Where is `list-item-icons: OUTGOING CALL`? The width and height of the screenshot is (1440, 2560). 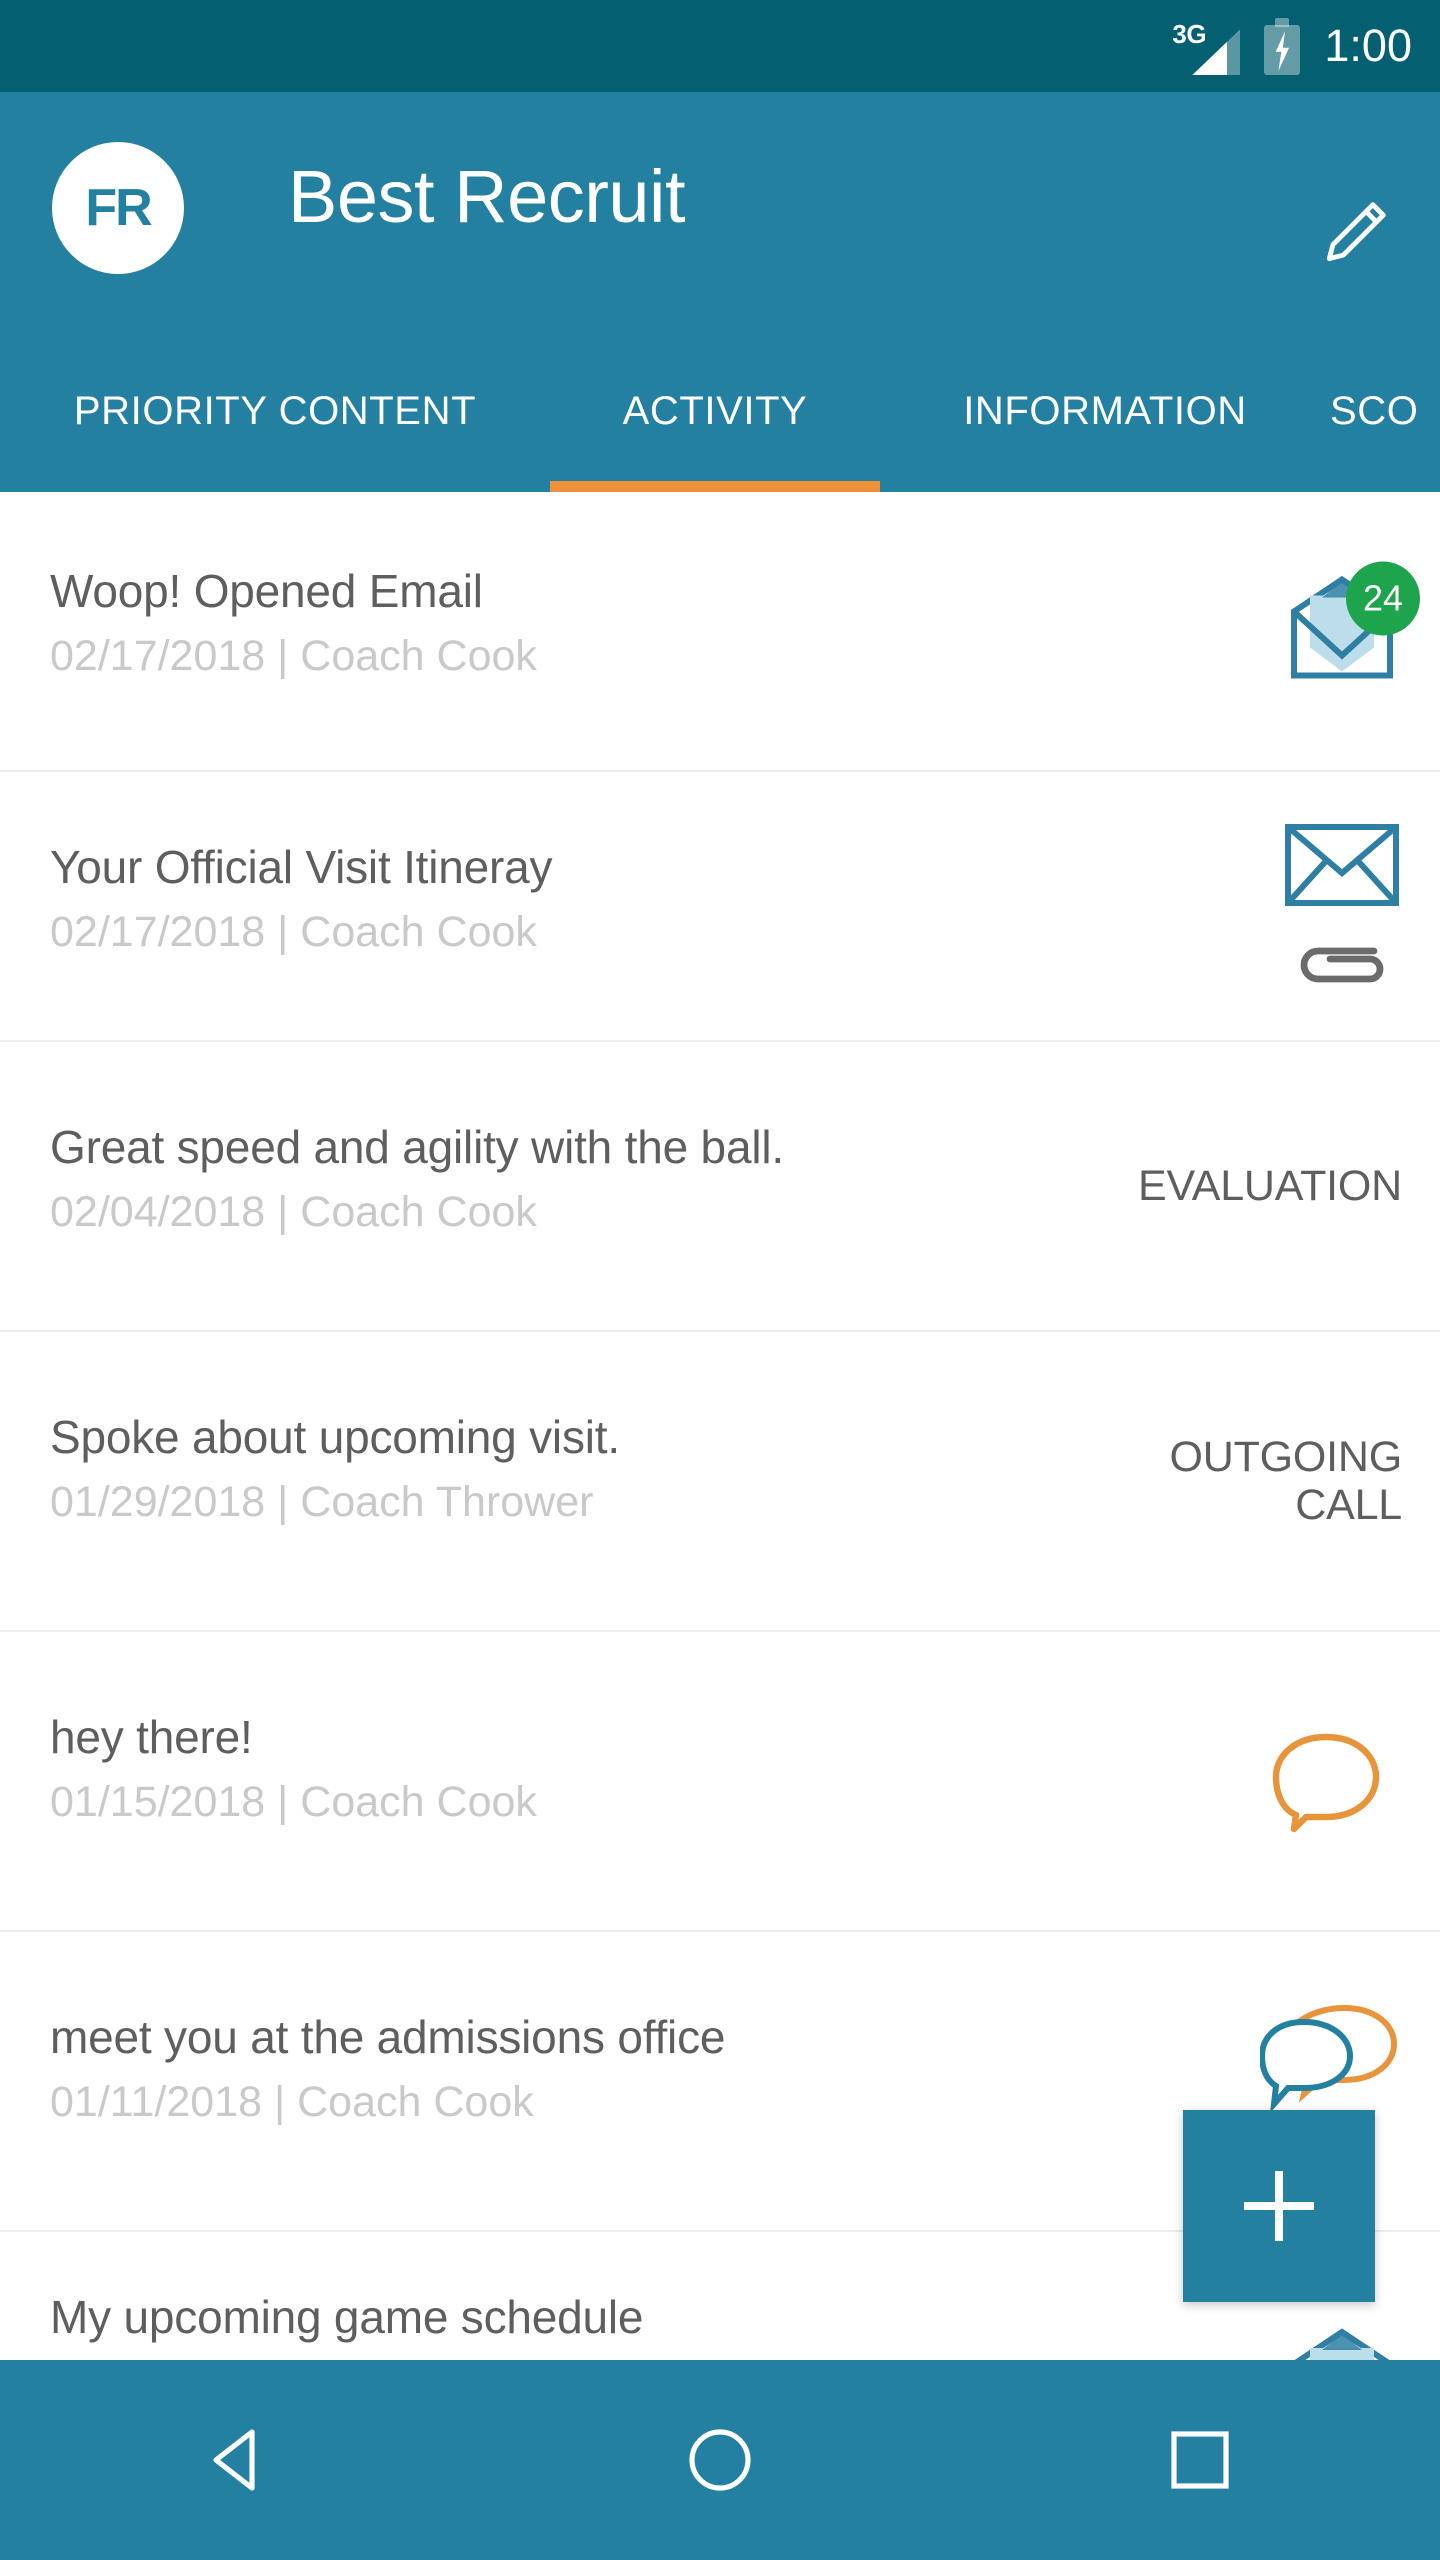
list-item-icons: OUTGOING CALL is located at coordinates (1285, 1481).